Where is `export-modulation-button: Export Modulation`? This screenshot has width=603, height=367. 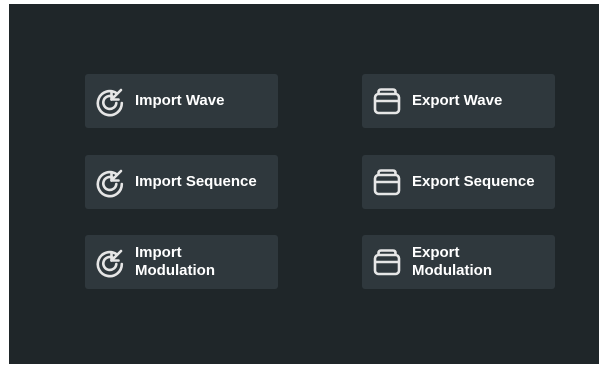
export-modulation-button: Export Modulation is located at coordinates (458, 262).